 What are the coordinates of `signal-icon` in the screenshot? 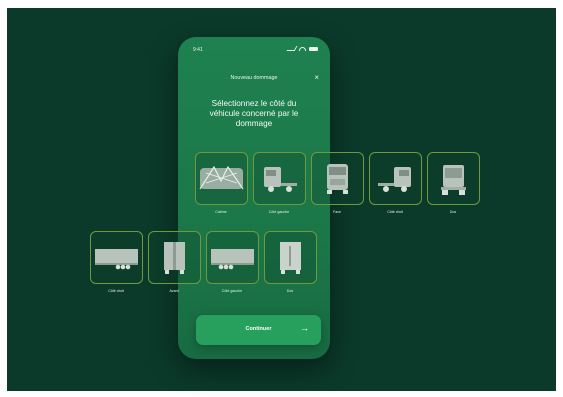 It's located at (292, 48).